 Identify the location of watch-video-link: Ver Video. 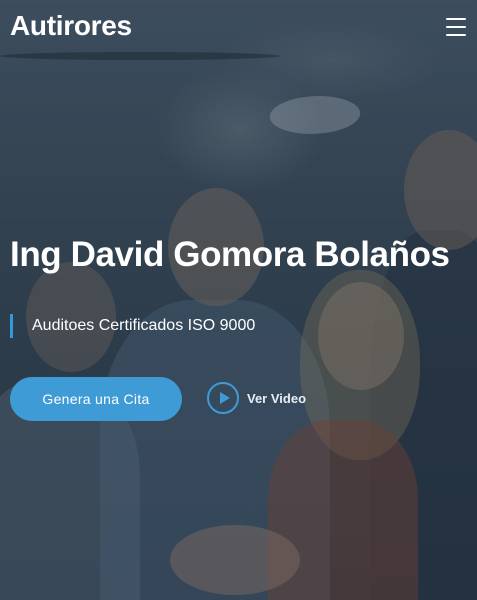
(256, 398).